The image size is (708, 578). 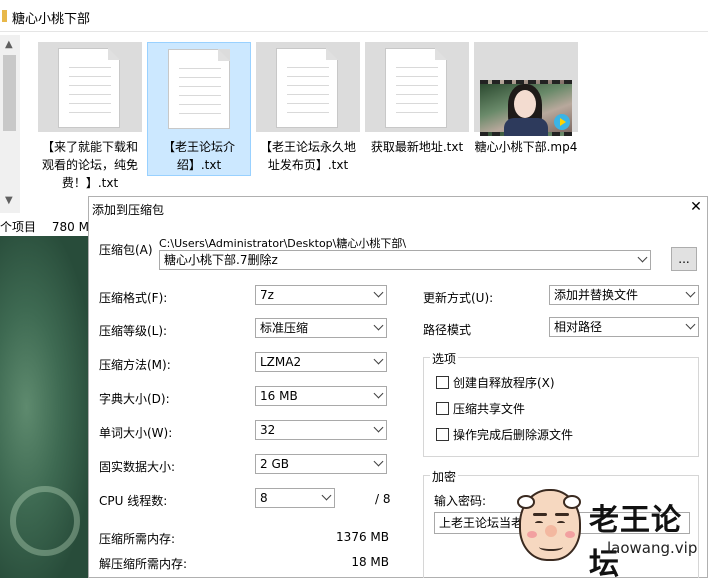 What do you see at coordinates (9, 44) in the screenshot?
I see `scroll-up-icon: ▲` at bounding box center [9, 44].